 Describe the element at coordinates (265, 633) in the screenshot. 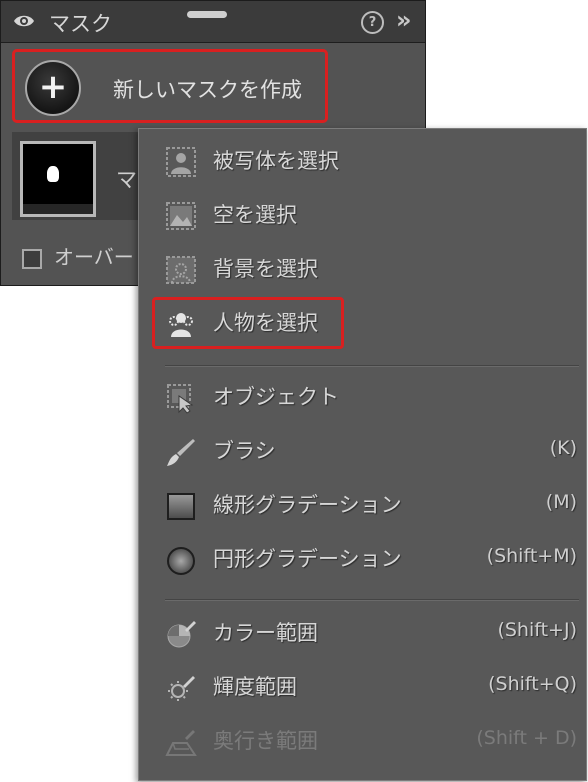

I see `menu-item-label: カラー範囲` at that location.